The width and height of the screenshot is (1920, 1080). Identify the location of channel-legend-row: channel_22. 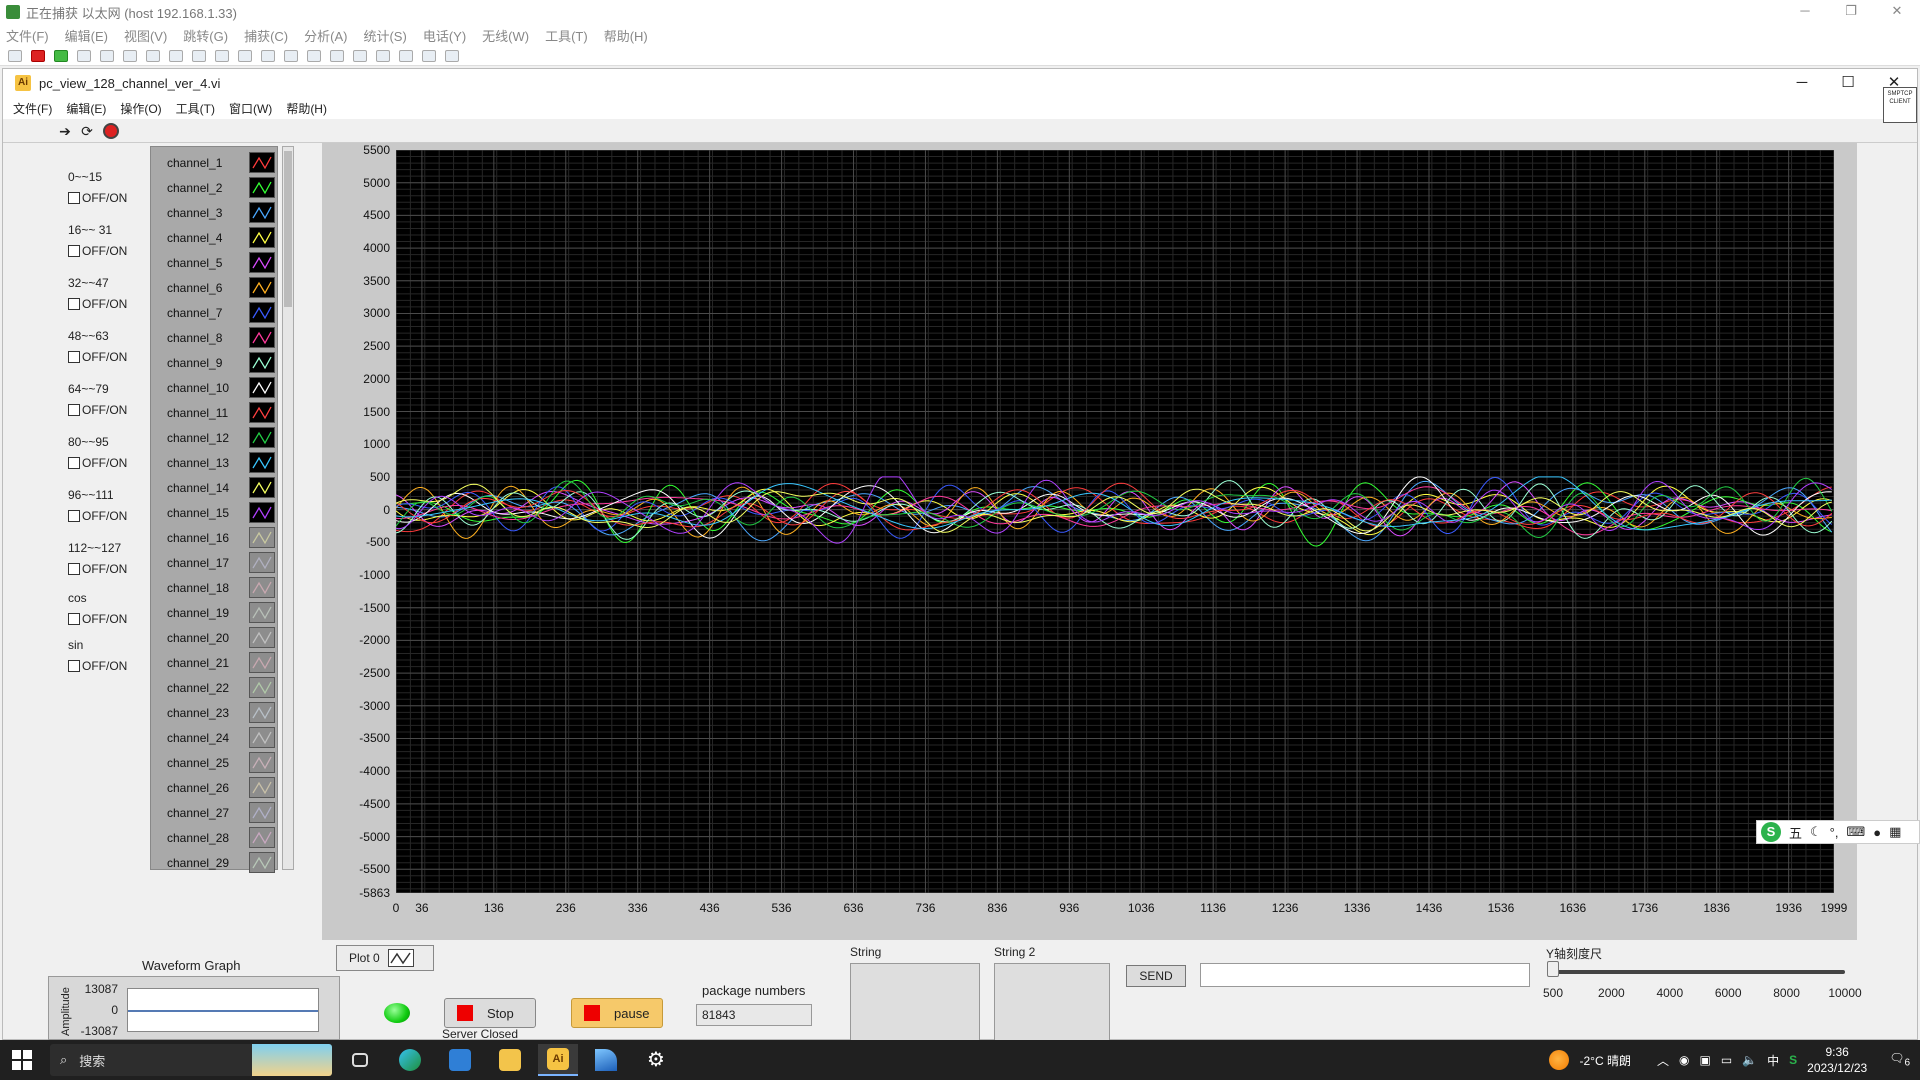
(215, 687).